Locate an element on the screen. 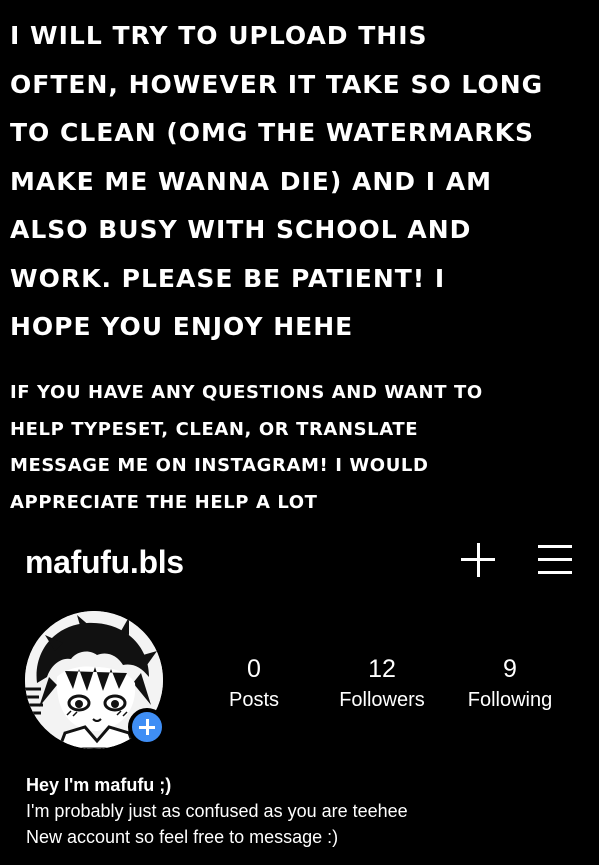 The image size is (599, 865). following-label: Following is located at coordinates (510, 700).